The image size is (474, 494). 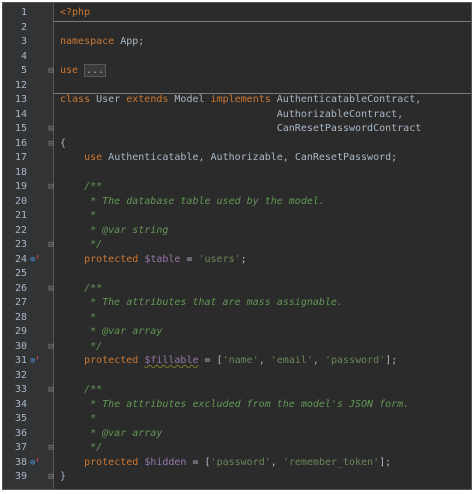 I want to click on code-line: 21 *, so click(x=237, y=216).